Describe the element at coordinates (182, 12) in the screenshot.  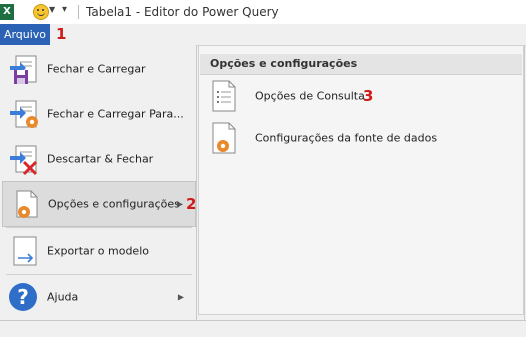
I see `window-title: Tabela1 - Editor do Power Query` at that location.